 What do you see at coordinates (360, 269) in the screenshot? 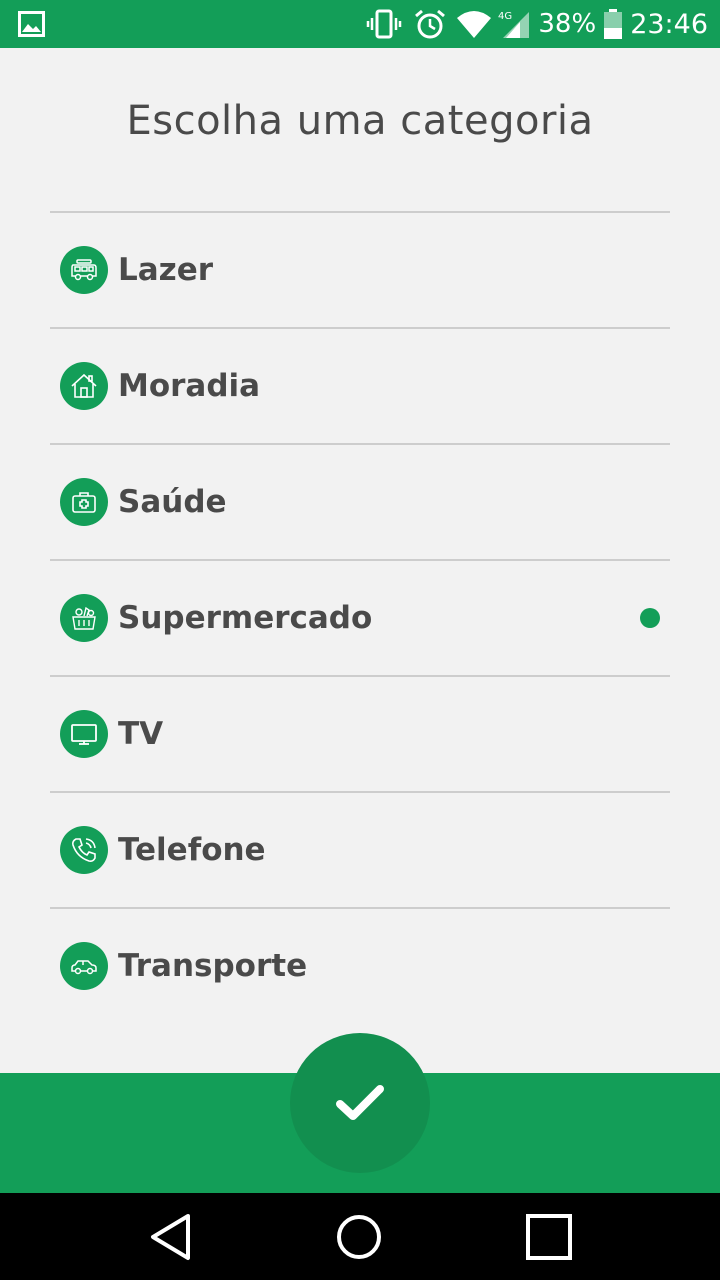
I see `category-item-lazer: Lazer` at bounding box center [360, 269].